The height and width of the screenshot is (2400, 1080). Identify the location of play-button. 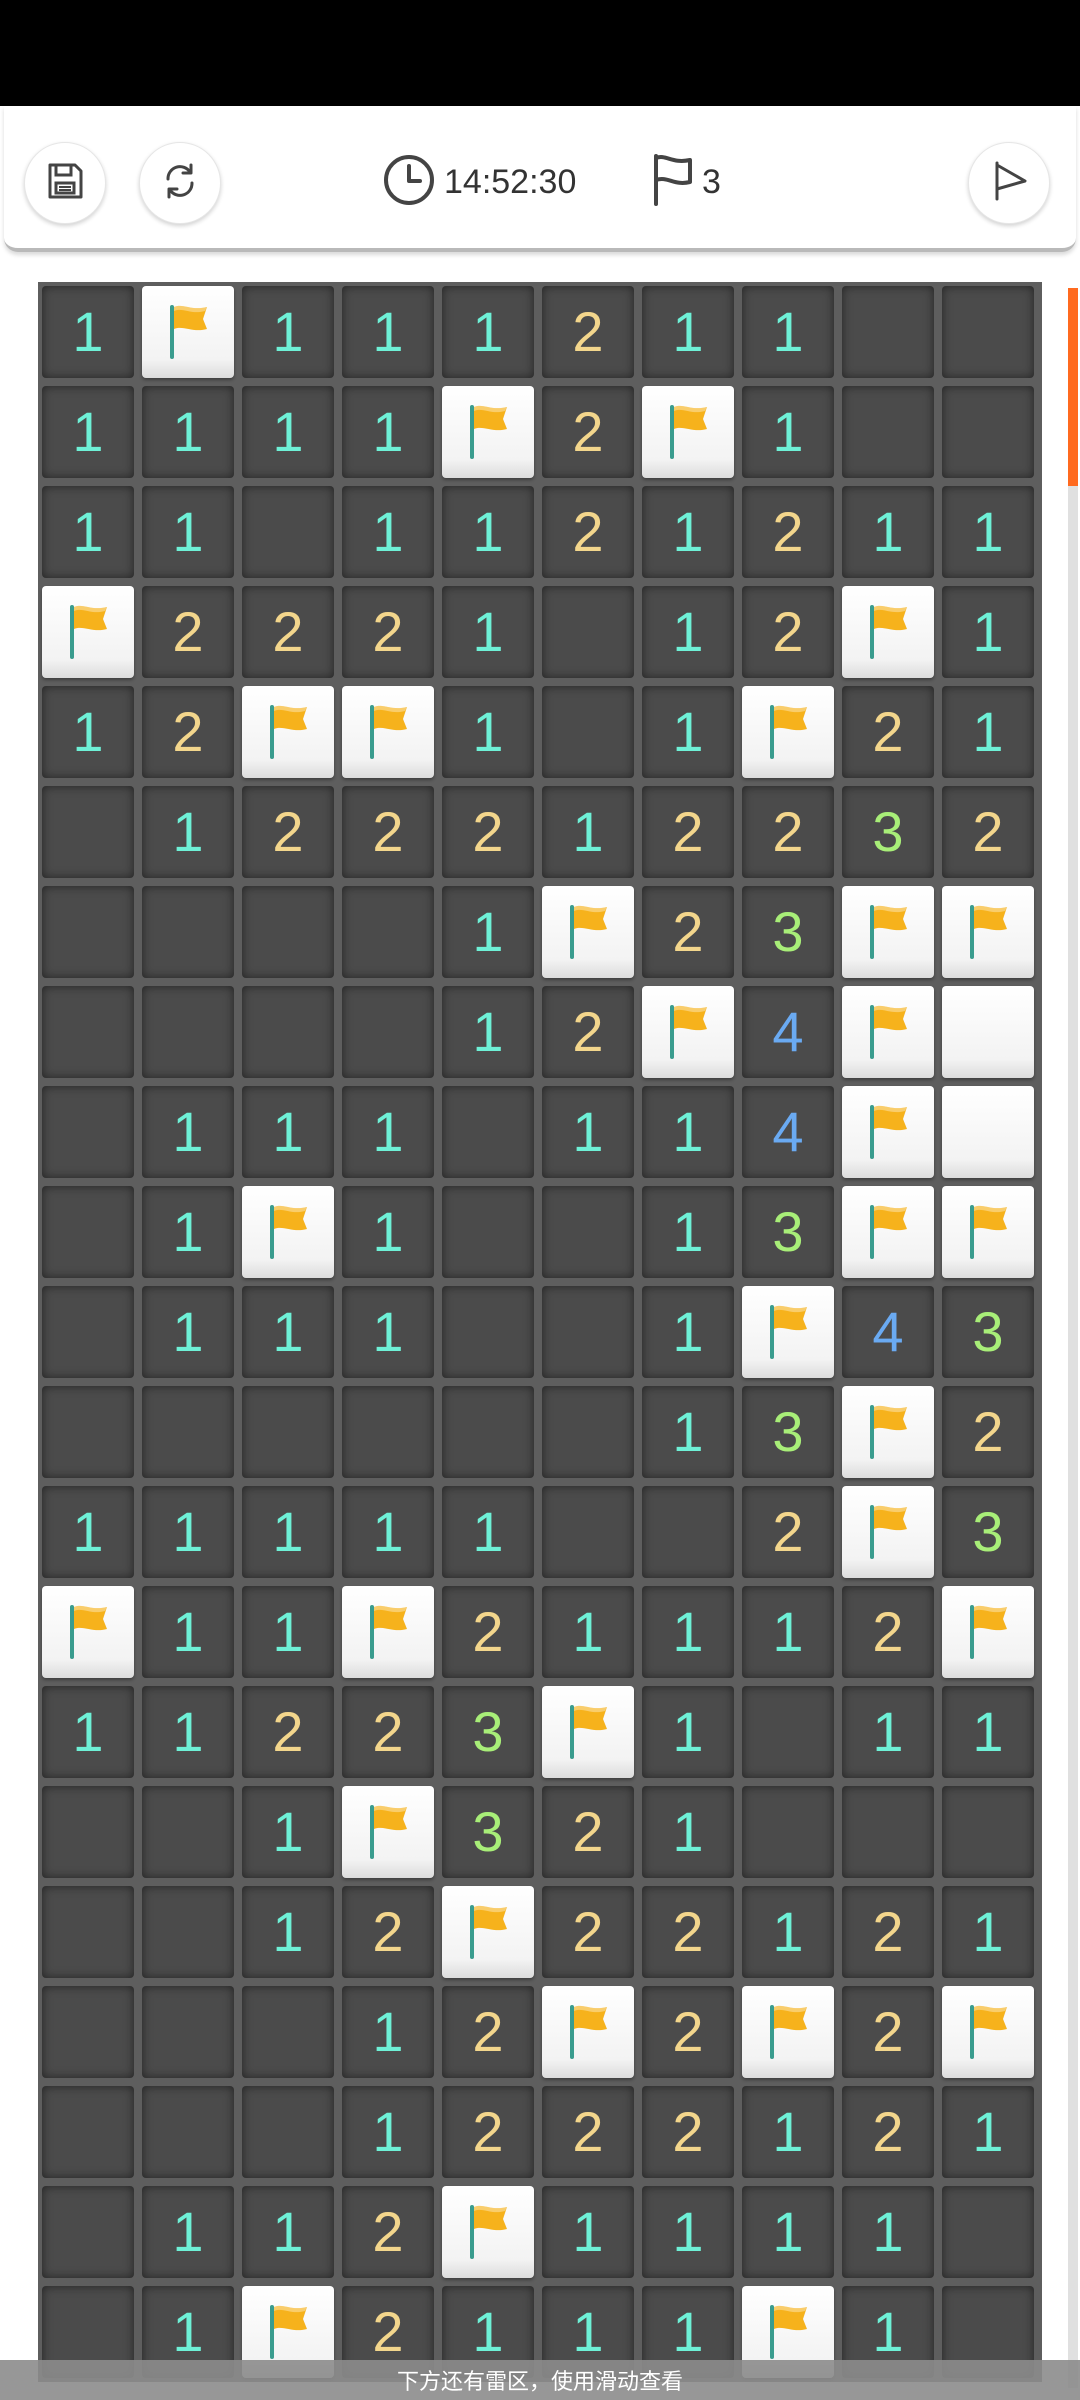
(1009, 183).